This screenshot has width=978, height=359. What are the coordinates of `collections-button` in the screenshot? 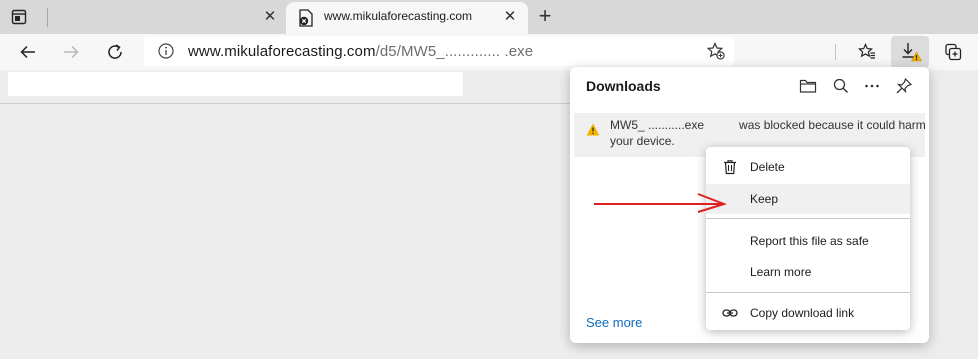 It's located at (953, 52).